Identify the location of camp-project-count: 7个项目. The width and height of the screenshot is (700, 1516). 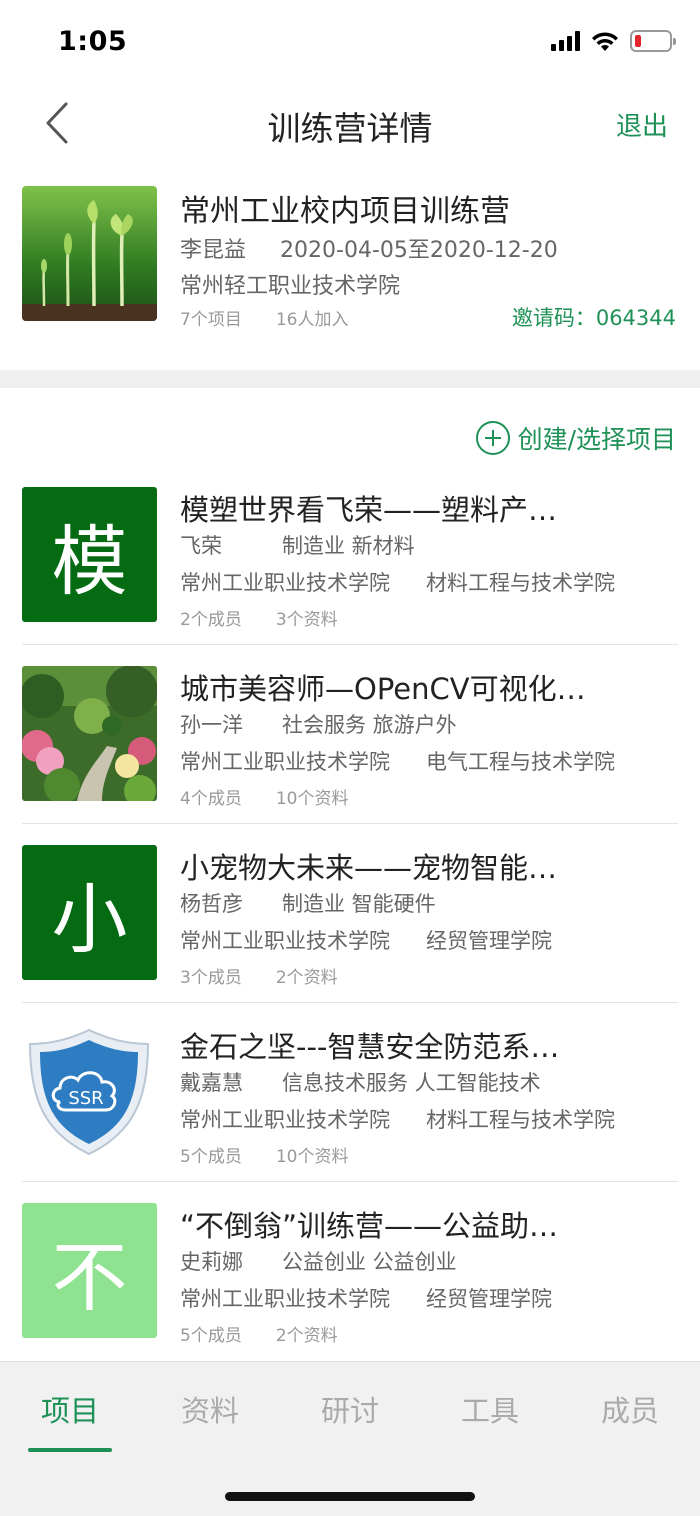
(211, 320).